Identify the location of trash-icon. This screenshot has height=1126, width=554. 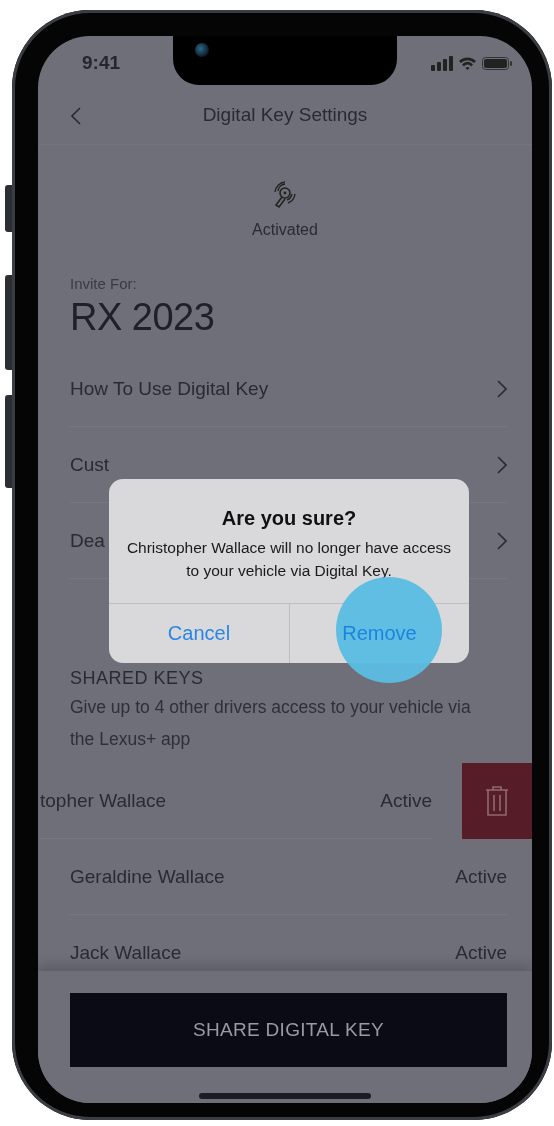
(497, 801).